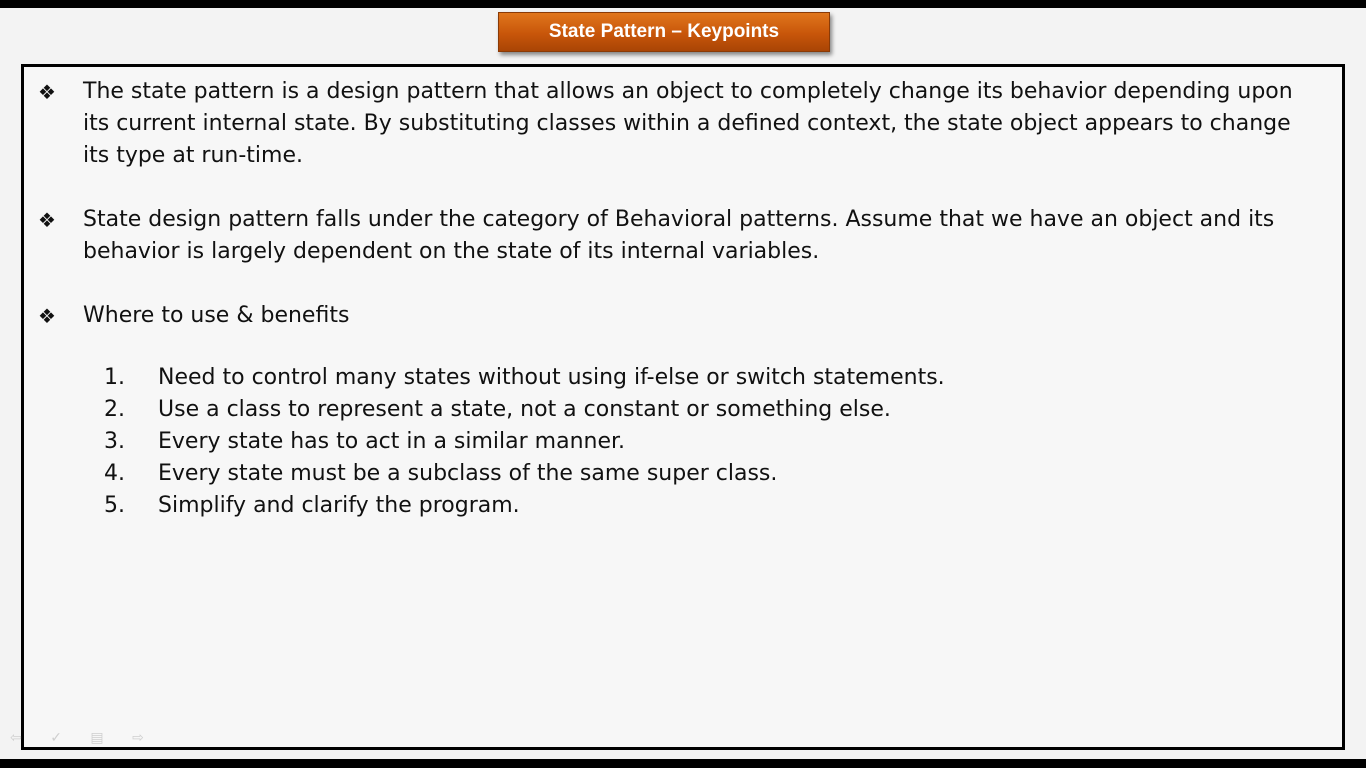 The image size is (1366, 768). Describe the element at coordinates (114, 377) in the screenshot. I see `list-number: 1.` at that location.